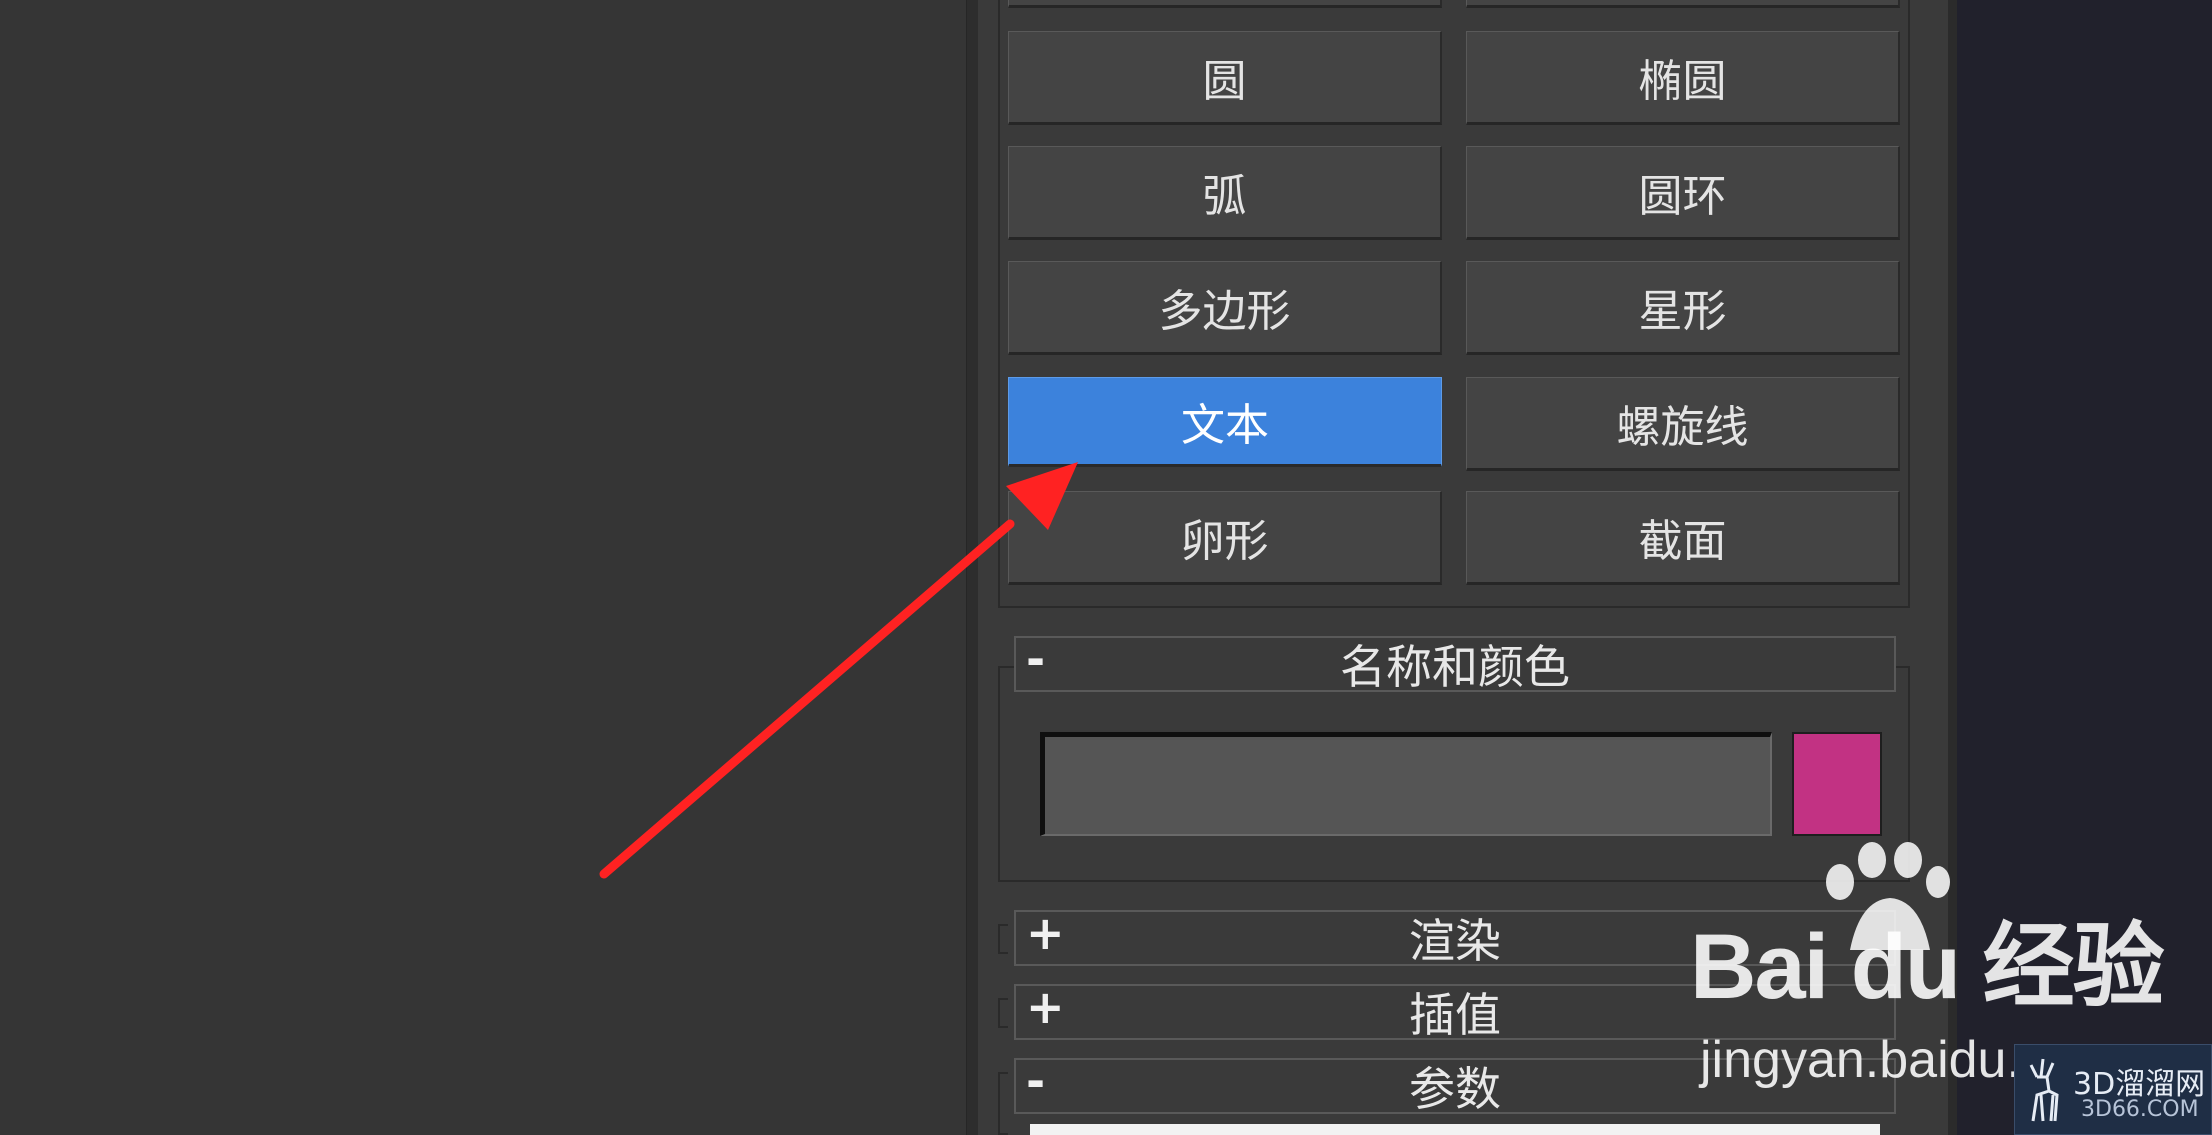 Image resolution: width=2212 pixels, height=1135 pixels. Describe the element at coordinates (2113, 1089) in the screenshot. I see `3d66-badge: 3D溜溜网 3D66.COM` at that location.